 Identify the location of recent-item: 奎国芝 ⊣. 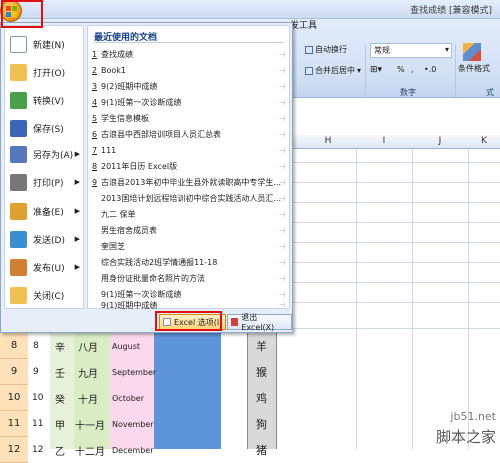
(188, 246).